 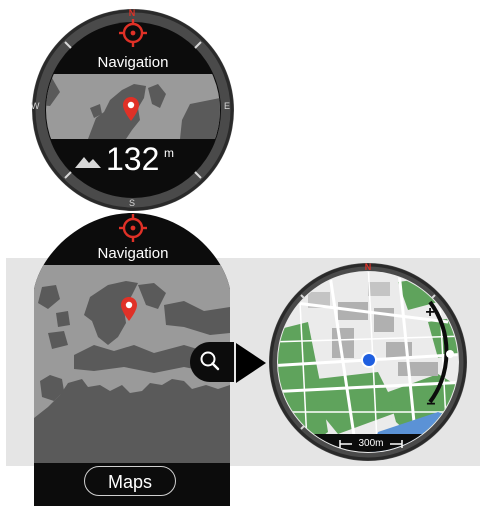 What do you see at coordinates (431, 405) in the screenshot?
I see `zoom-out-button: −` at bounding box center [431, 405].